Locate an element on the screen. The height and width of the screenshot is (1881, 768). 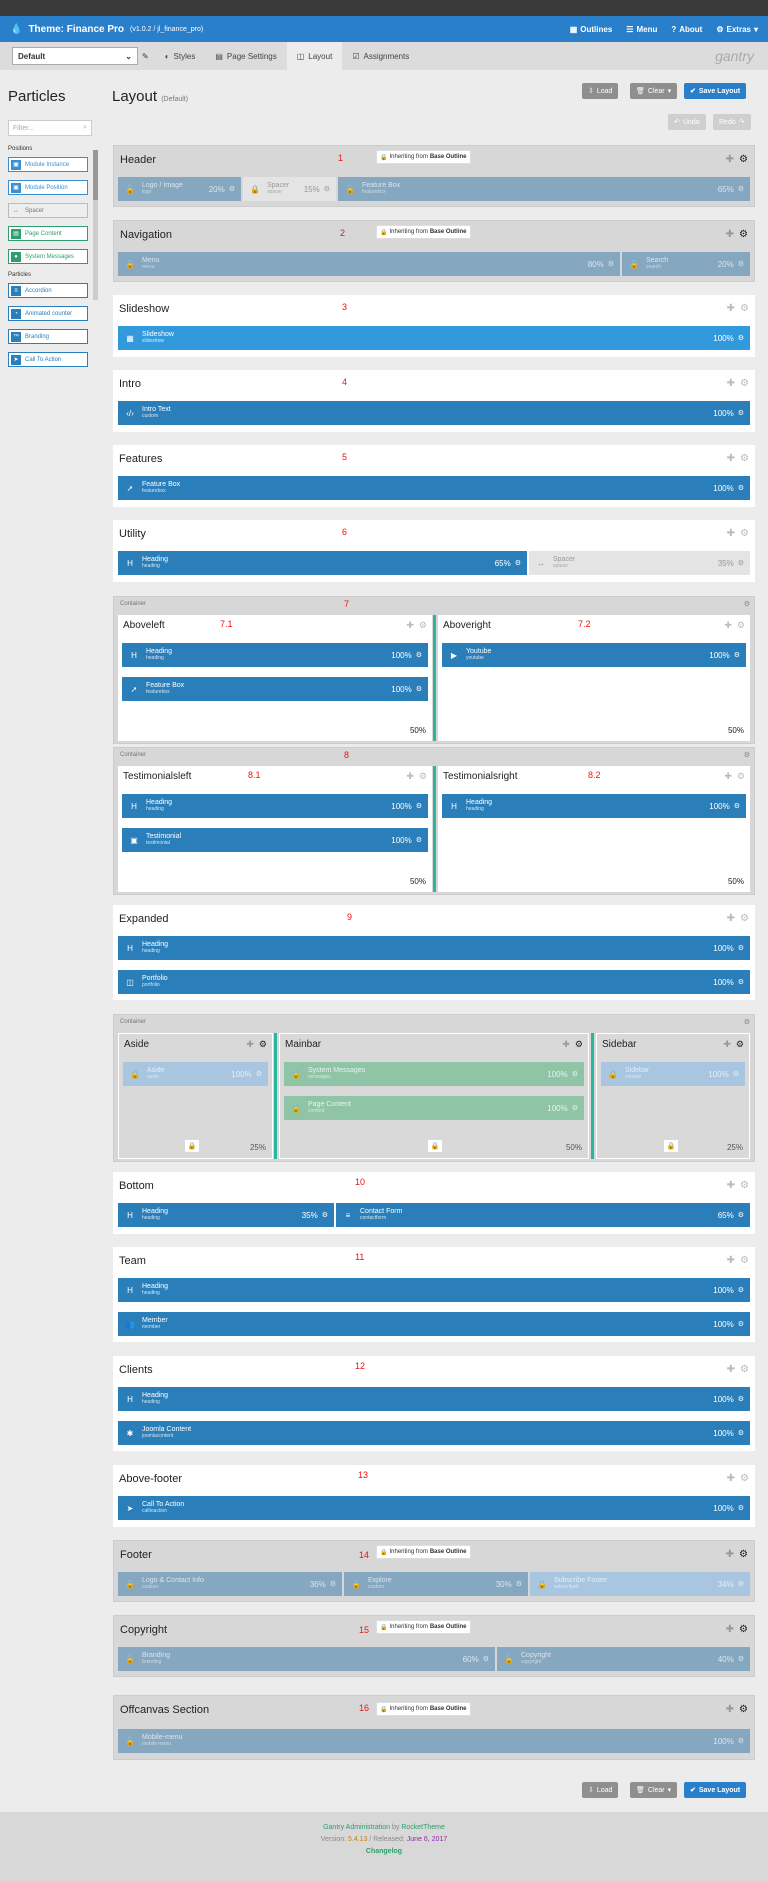
block-logo-contact-info: 🔒 Logo & Contact Info custom 36% ⚙ is located at coordinates (230, 1584).